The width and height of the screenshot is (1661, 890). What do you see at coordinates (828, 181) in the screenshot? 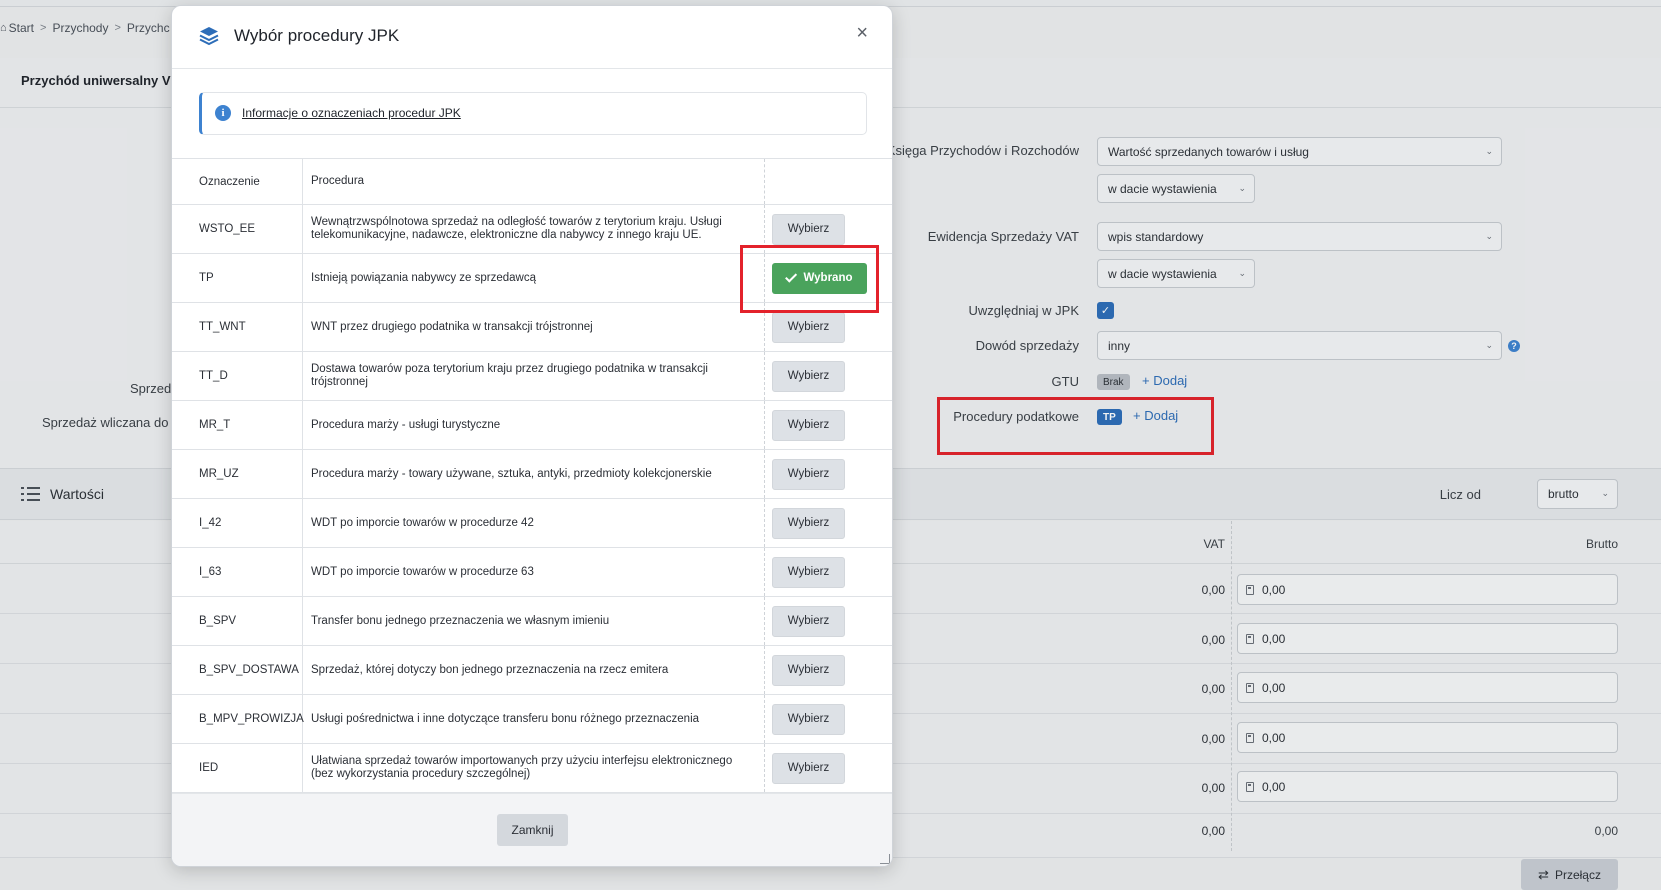
I see `col-action-header` at bounding box center [828, 181].